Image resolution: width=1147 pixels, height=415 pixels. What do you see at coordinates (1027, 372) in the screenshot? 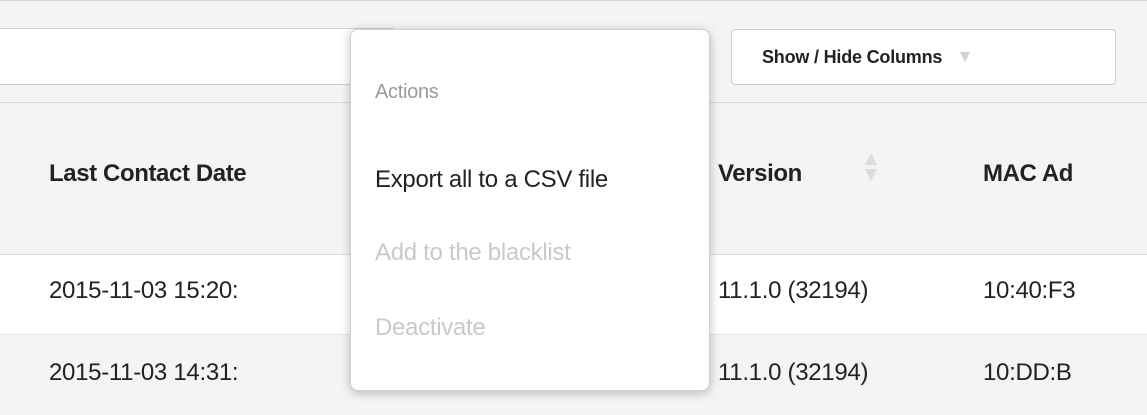
I see `cell-mac-address: 10:DD:B` at bounding box center [1027, 372].